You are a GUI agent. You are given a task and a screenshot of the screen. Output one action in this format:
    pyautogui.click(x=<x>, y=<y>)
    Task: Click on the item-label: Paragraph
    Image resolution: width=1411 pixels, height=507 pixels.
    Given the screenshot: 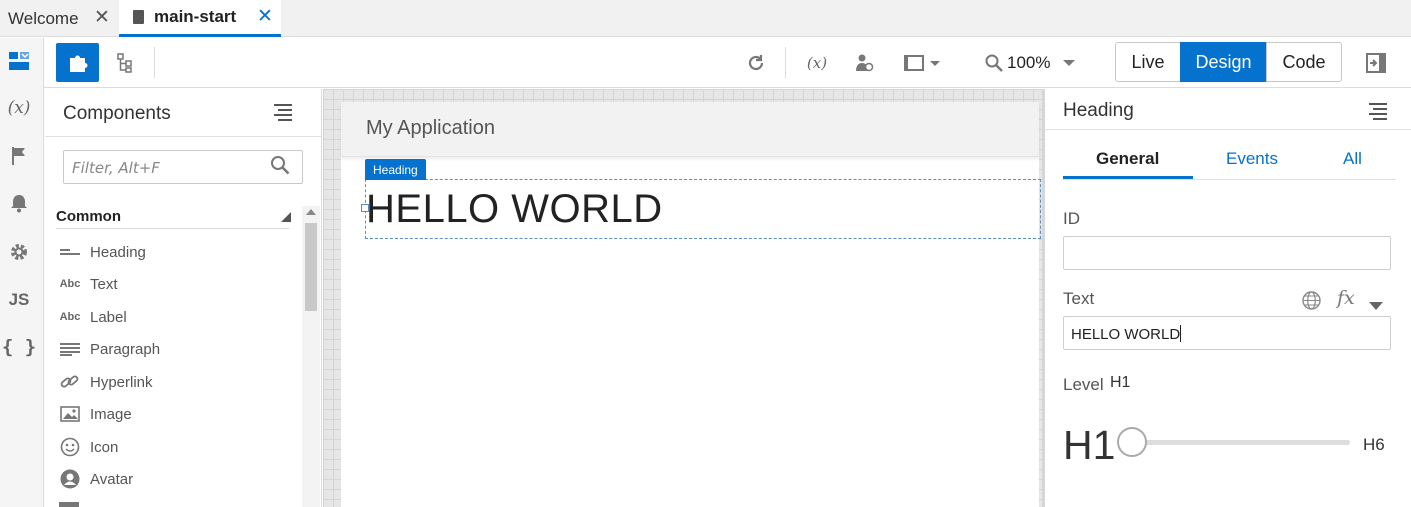 What is the action you would take?
    pyautogui.click(x=125, y=349)
    